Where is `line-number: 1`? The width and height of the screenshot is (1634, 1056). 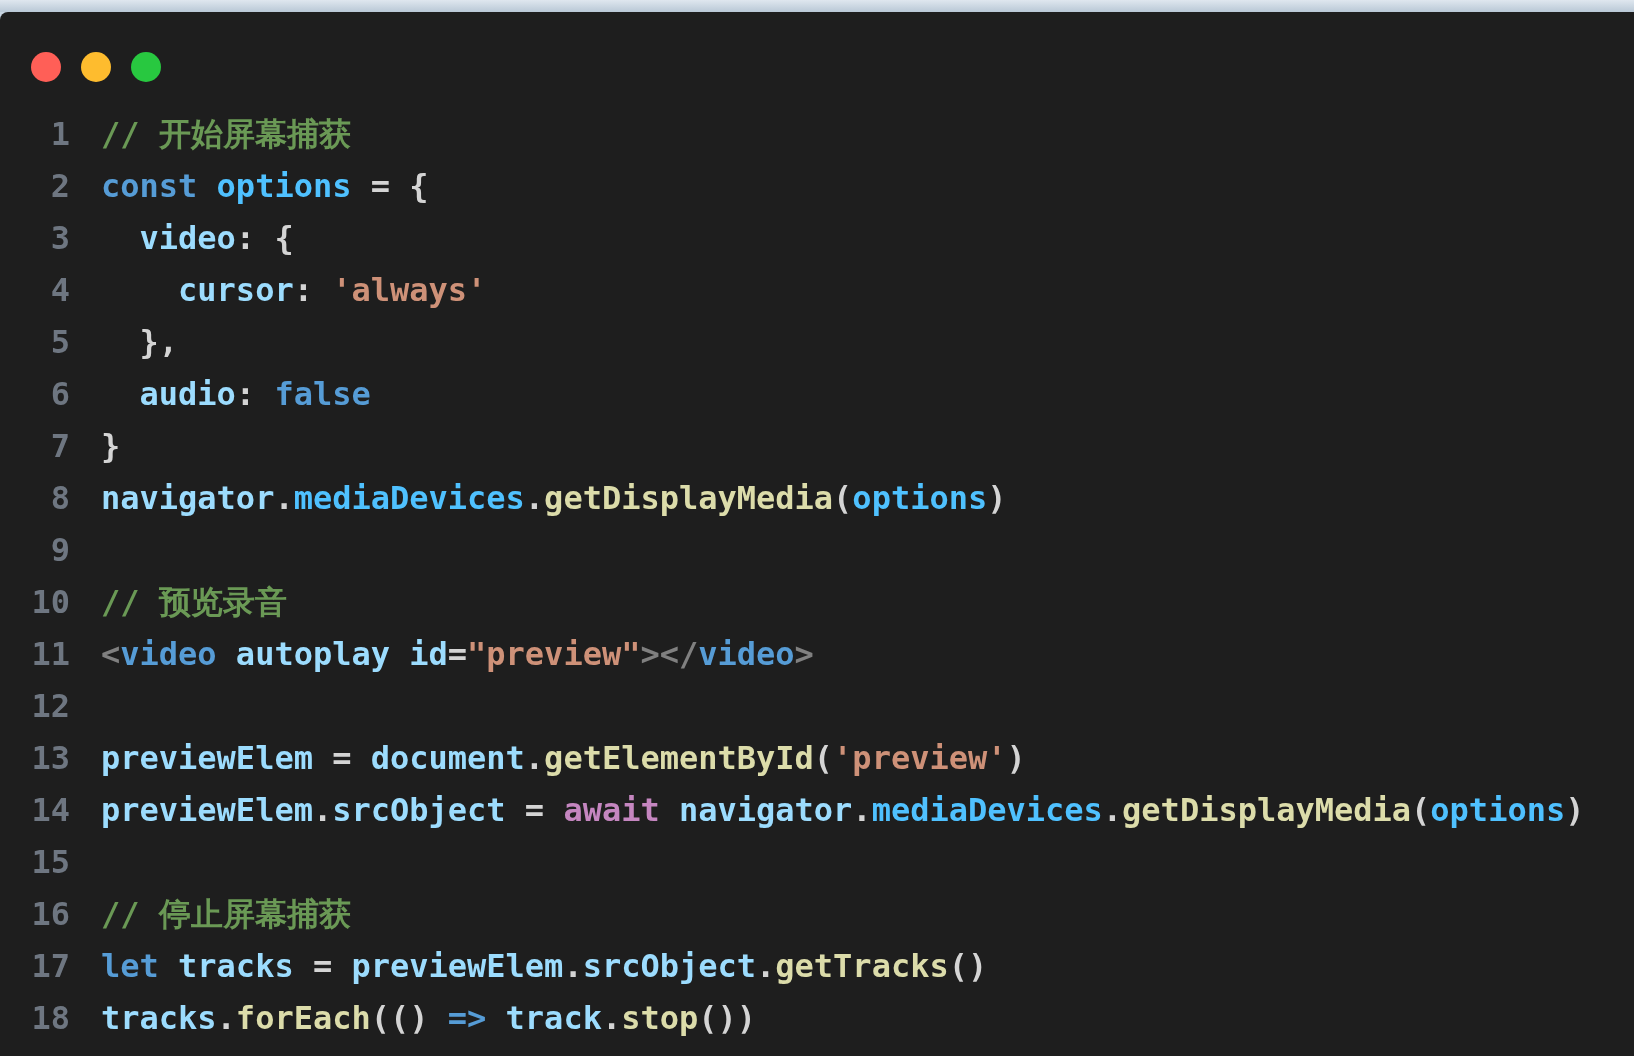
line-number: 1 is located at coordinates (59, 134).